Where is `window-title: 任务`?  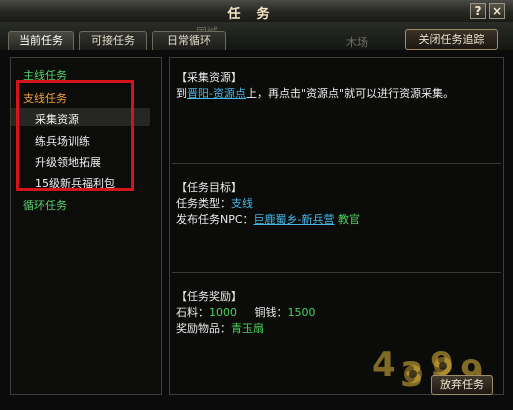
window-title: 任务 is located at coordinates (256, 14).